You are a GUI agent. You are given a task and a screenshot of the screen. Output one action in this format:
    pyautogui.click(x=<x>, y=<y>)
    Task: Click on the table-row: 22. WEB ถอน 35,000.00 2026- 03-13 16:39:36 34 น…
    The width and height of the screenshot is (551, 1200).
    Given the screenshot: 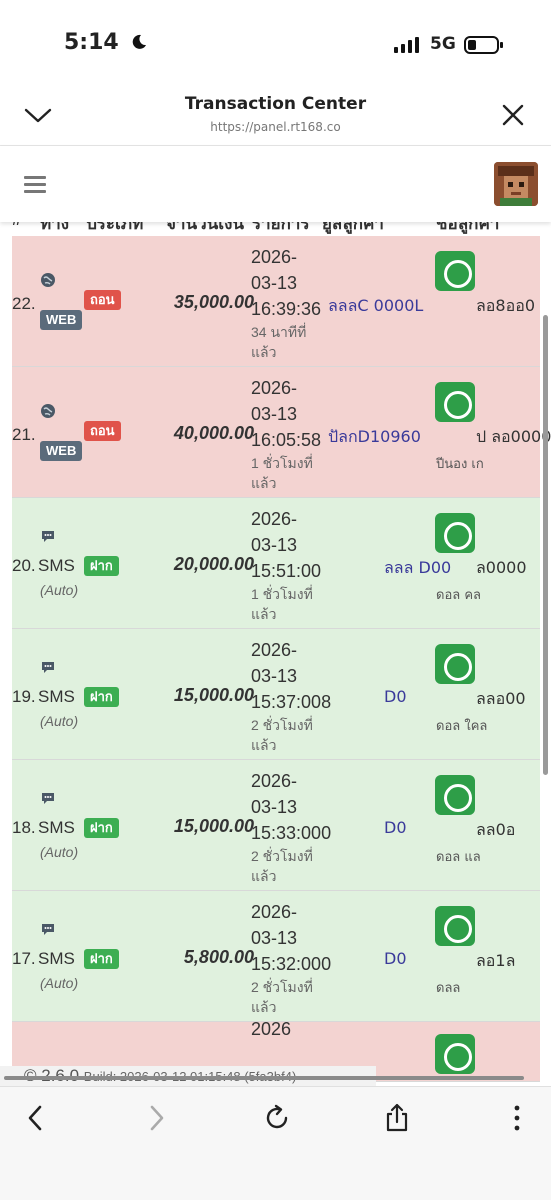 What is the action you would take?
    pyautogui.click(x=276, y=301)
    